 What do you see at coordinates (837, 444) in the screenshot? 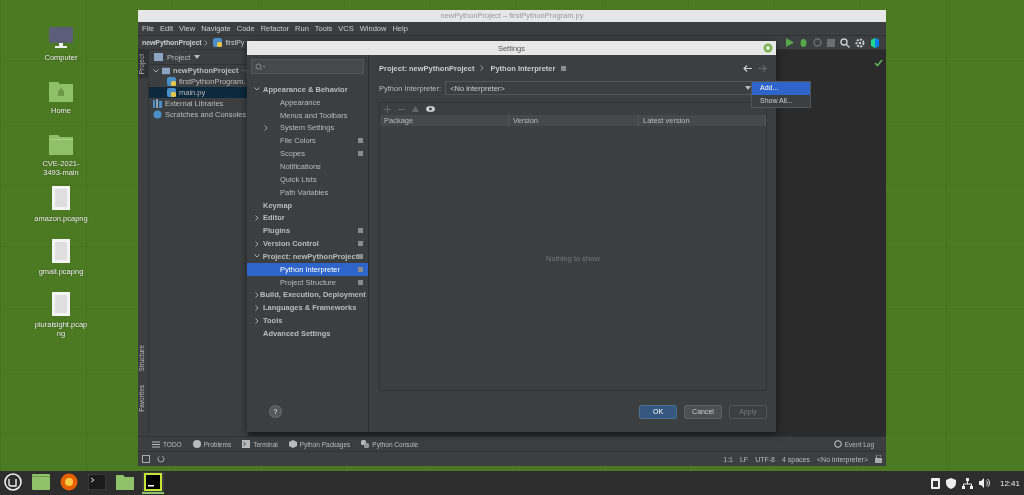
I see `speech-bubble-icon` at bounding box center [837, 444].